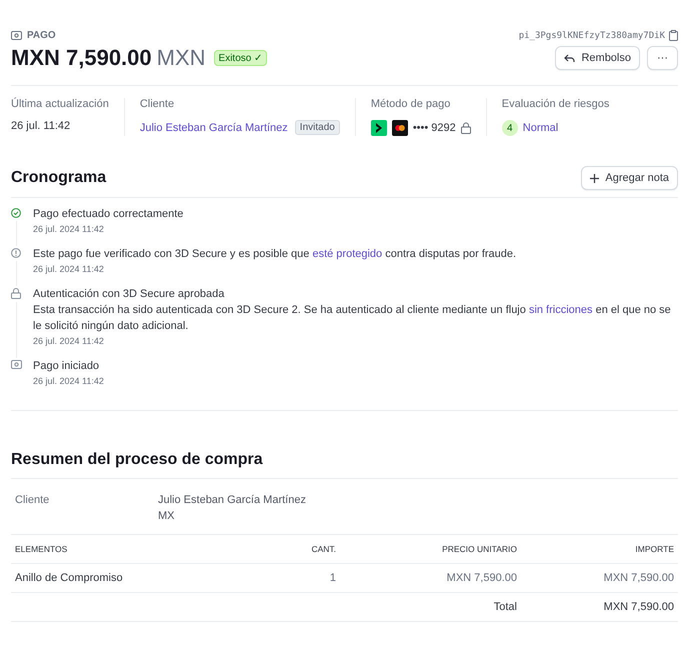 This screenshot has height=663, width=699. I want to click on column-header: IMPORTE, so click(624, 549).